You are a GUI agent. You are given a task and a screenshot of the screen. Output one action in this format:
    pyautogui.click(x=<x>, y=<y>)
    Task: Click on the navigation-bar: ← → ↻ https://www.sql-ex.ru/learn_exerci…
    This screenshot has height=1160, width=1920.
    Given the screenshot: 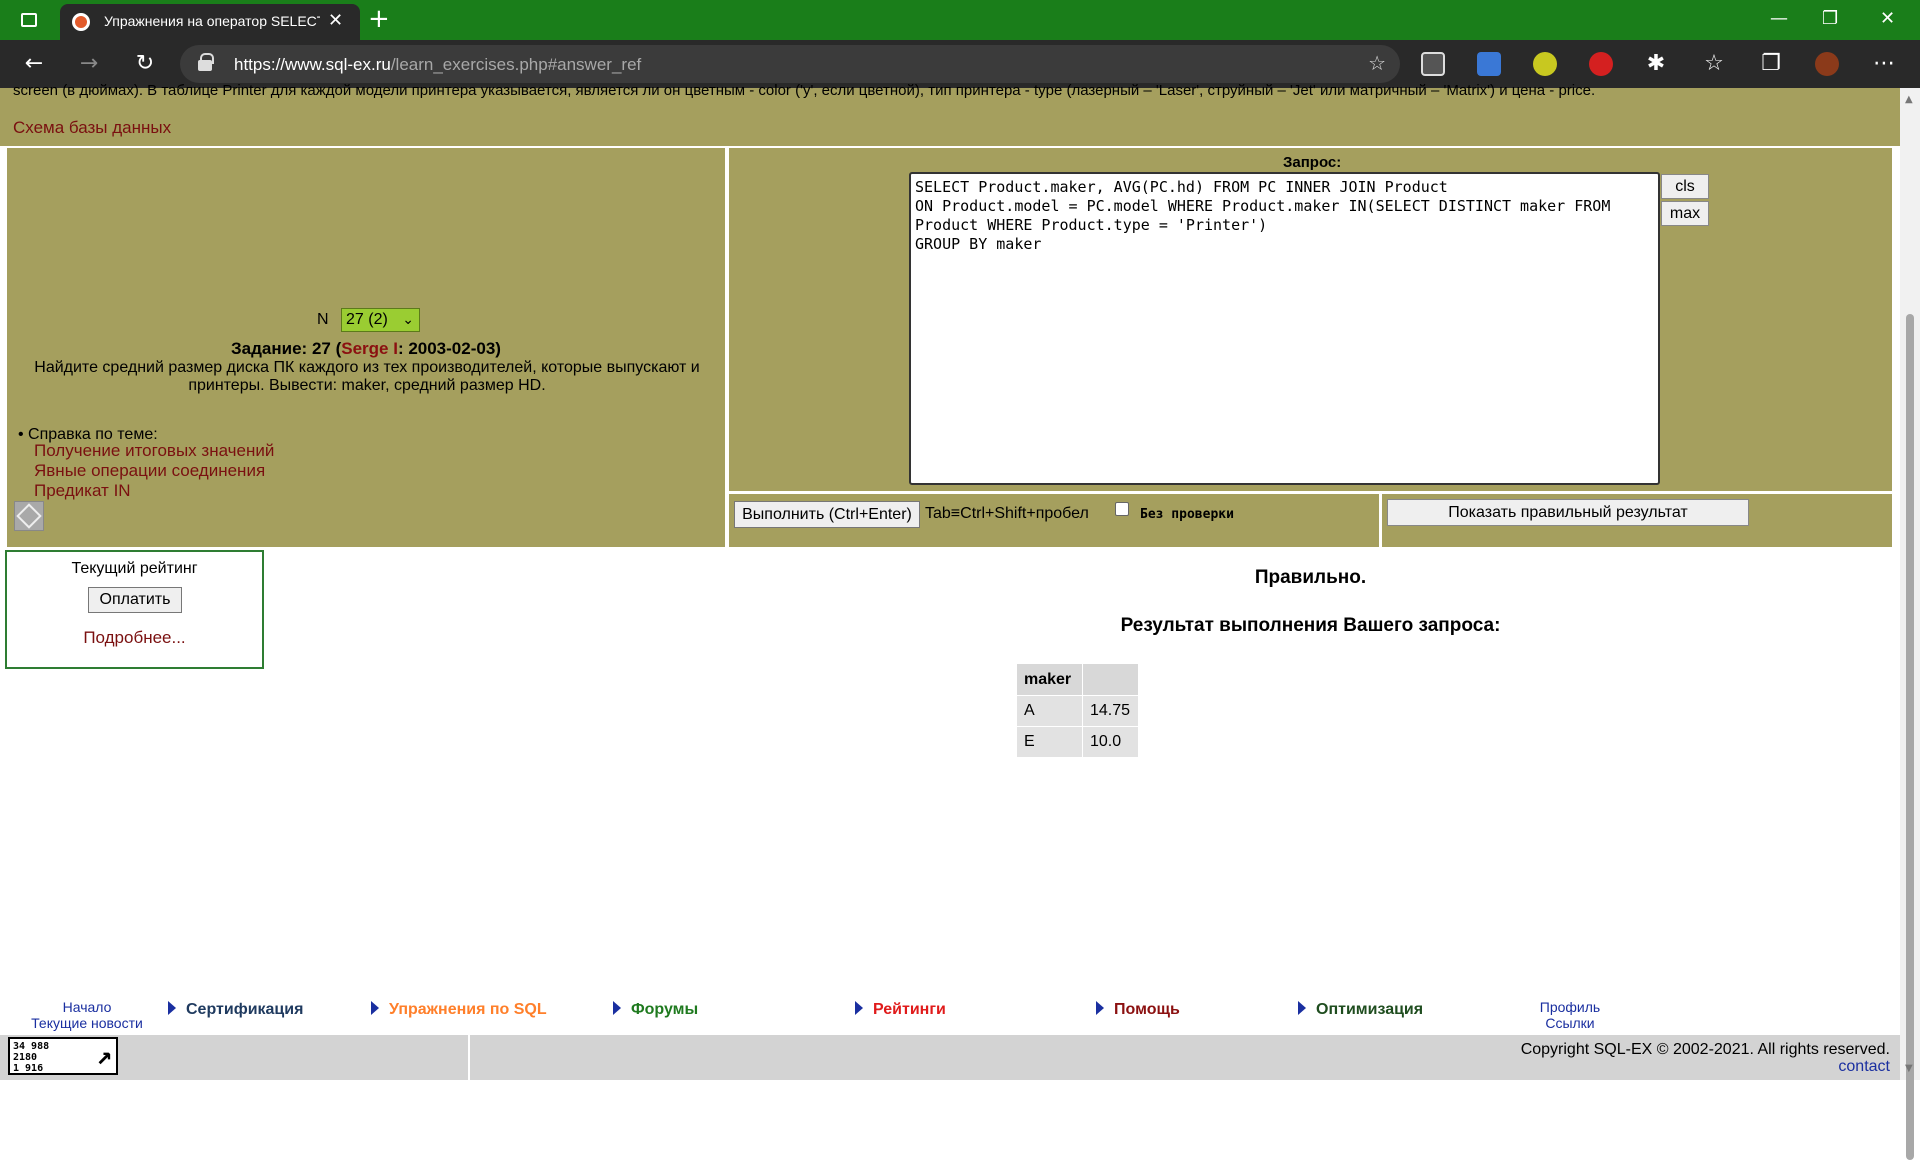 What is the action you would take?
    pyautogui.click(x=960, y=64)
    